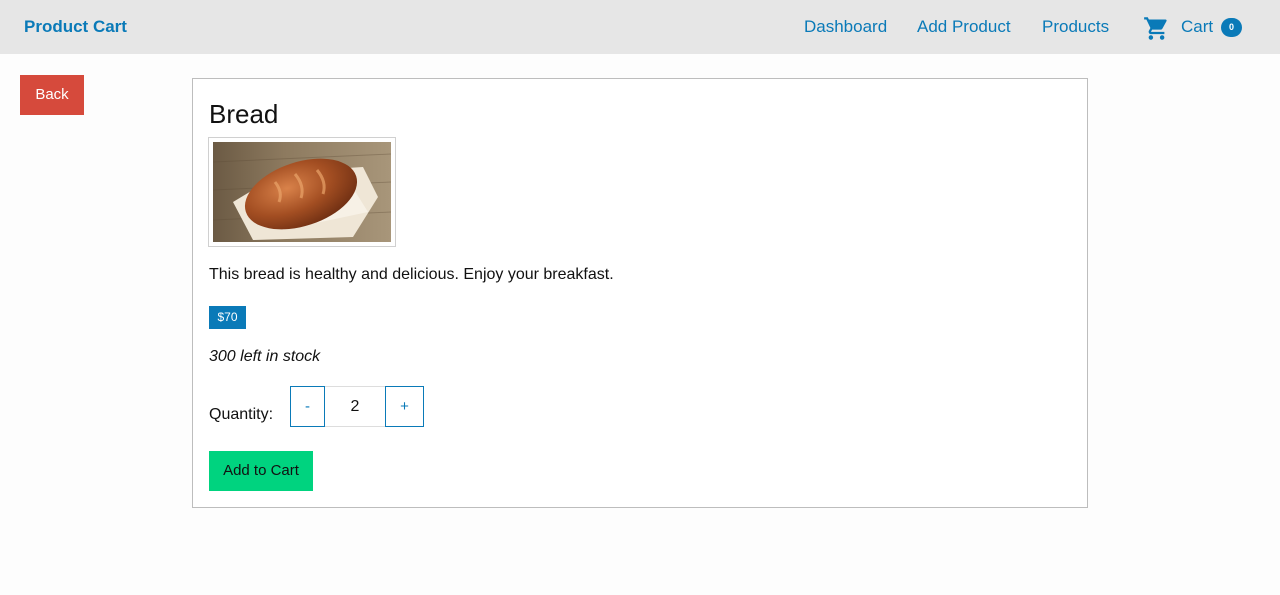 This screenshot has width=1280, height=595. What do you see at coordinates (845, 27) in the screenshot?
I see `nav-link-dashboard: Dashboard` at bounding box center [845, 27].